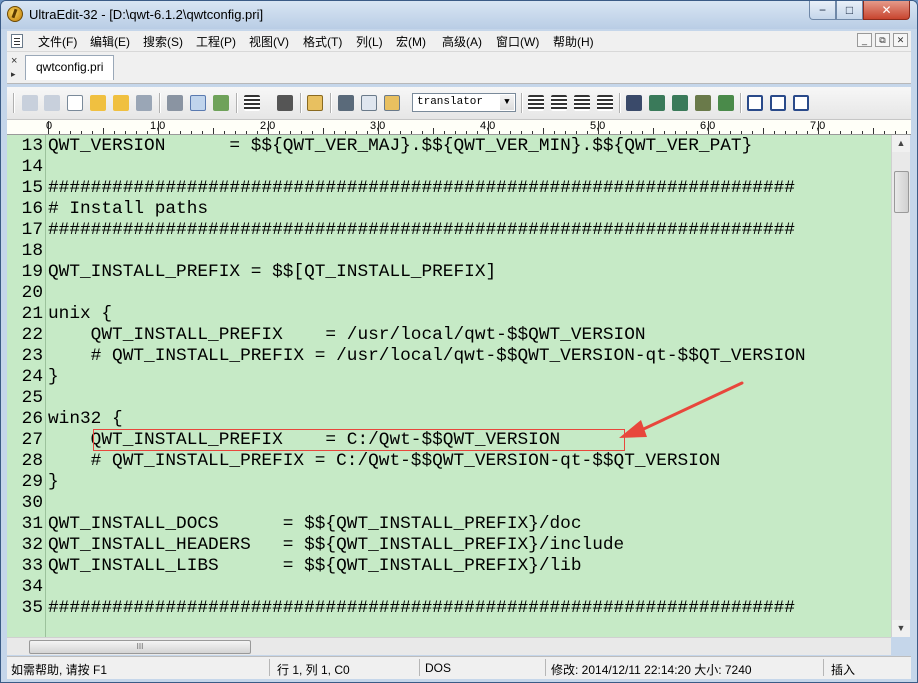 The height and width of the screenshot is (683, 918). Describe the element at coordinates (755, 103) in the screenshot. I see `split-horizontal-icon` at that location.